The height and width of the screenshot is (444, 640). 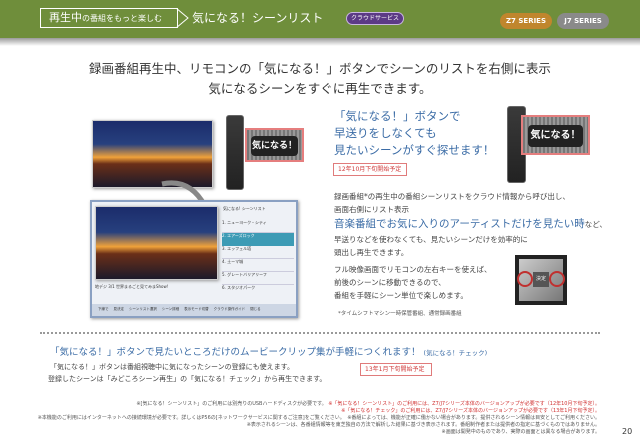 What do you see at coordinates (244, 208) in the screenshot?
I see `scene-list-title: 気になる! シーンリスト` at bounding box center [244, 208].